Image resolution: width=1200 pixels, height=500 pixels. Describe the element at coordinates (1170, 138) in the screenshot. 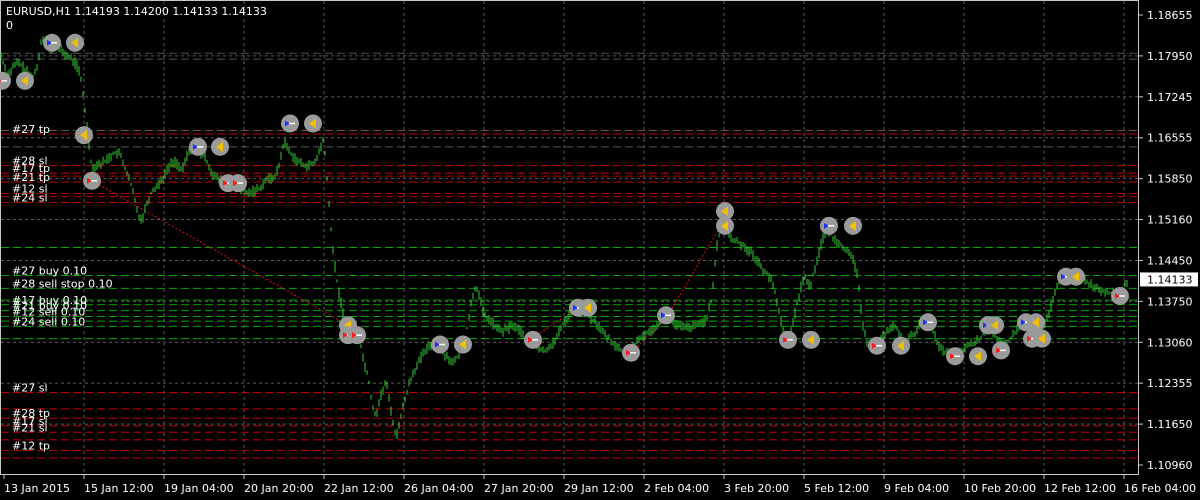

I see `price-tick-label: 1.16555` at that location.